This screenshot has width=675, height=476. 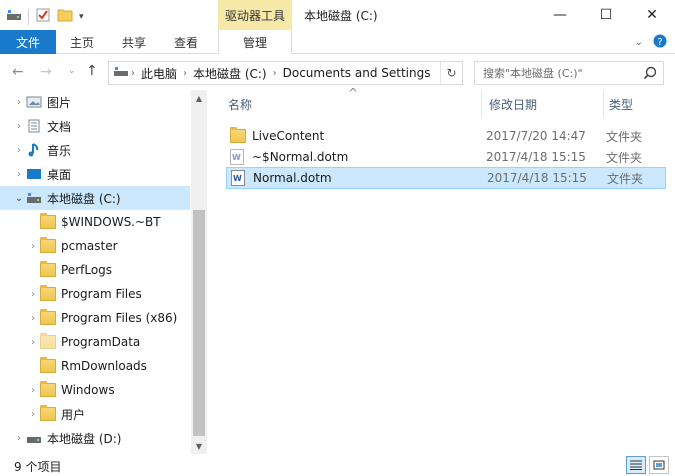 I want to click on properties-check-icon, so click(x=43, y=16).